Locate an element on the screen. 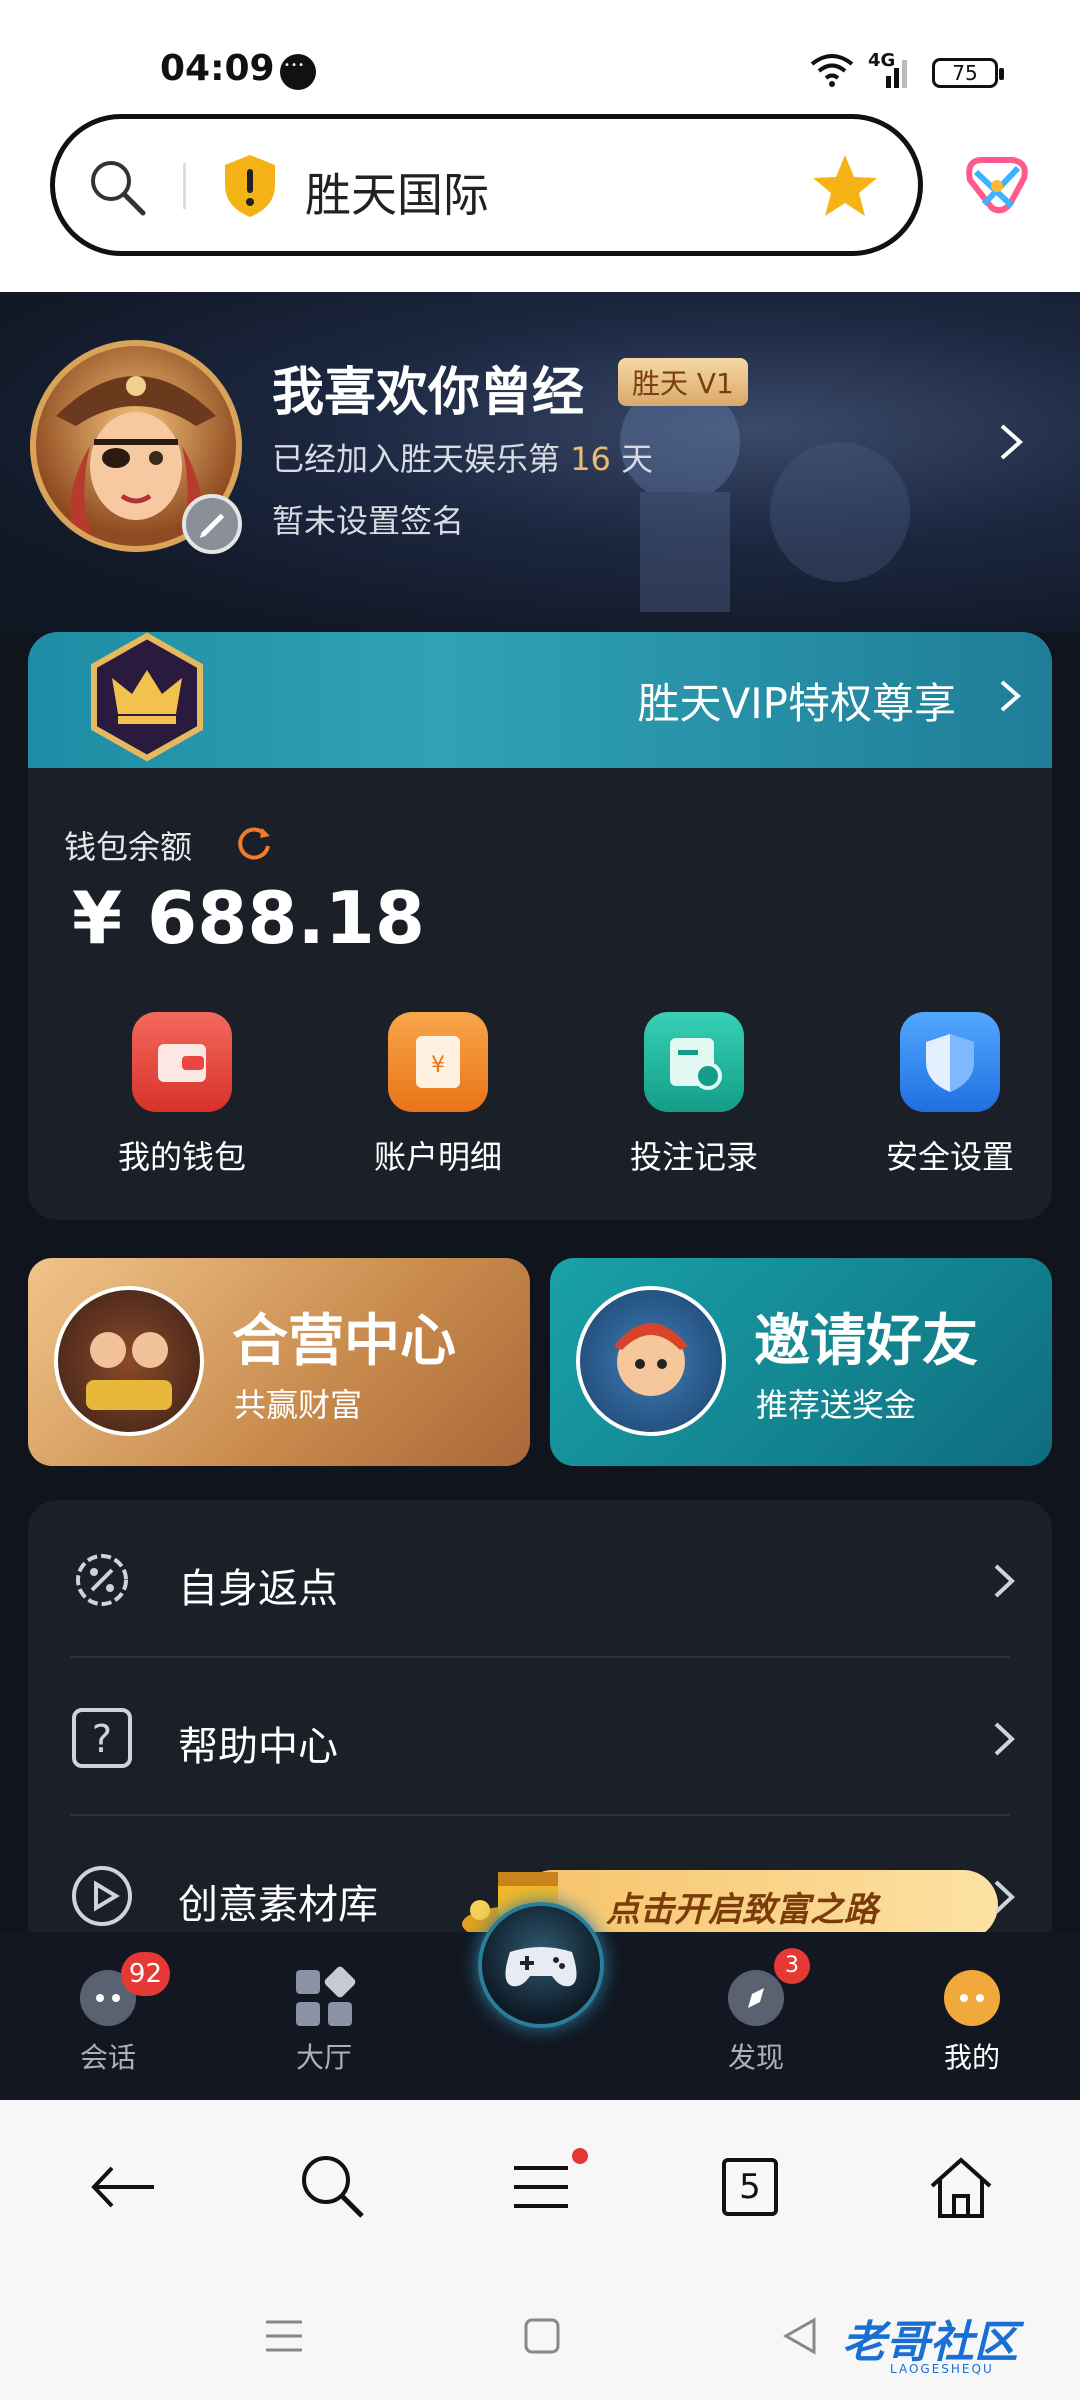 This screenshot has height=2400, width=1080. menu-item-rebate: 自身返点 is located at coordinates (540, 1579).